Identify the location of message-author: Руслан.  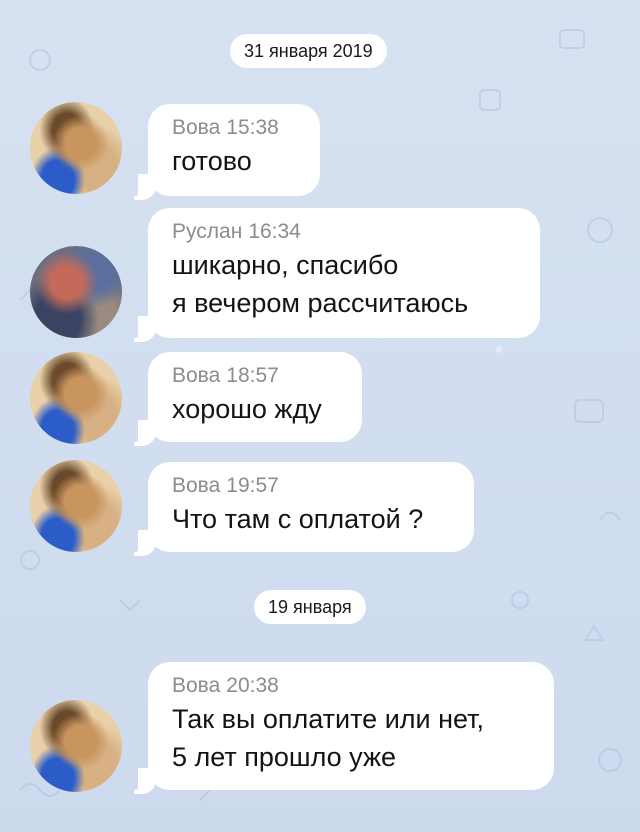
(207, 231).